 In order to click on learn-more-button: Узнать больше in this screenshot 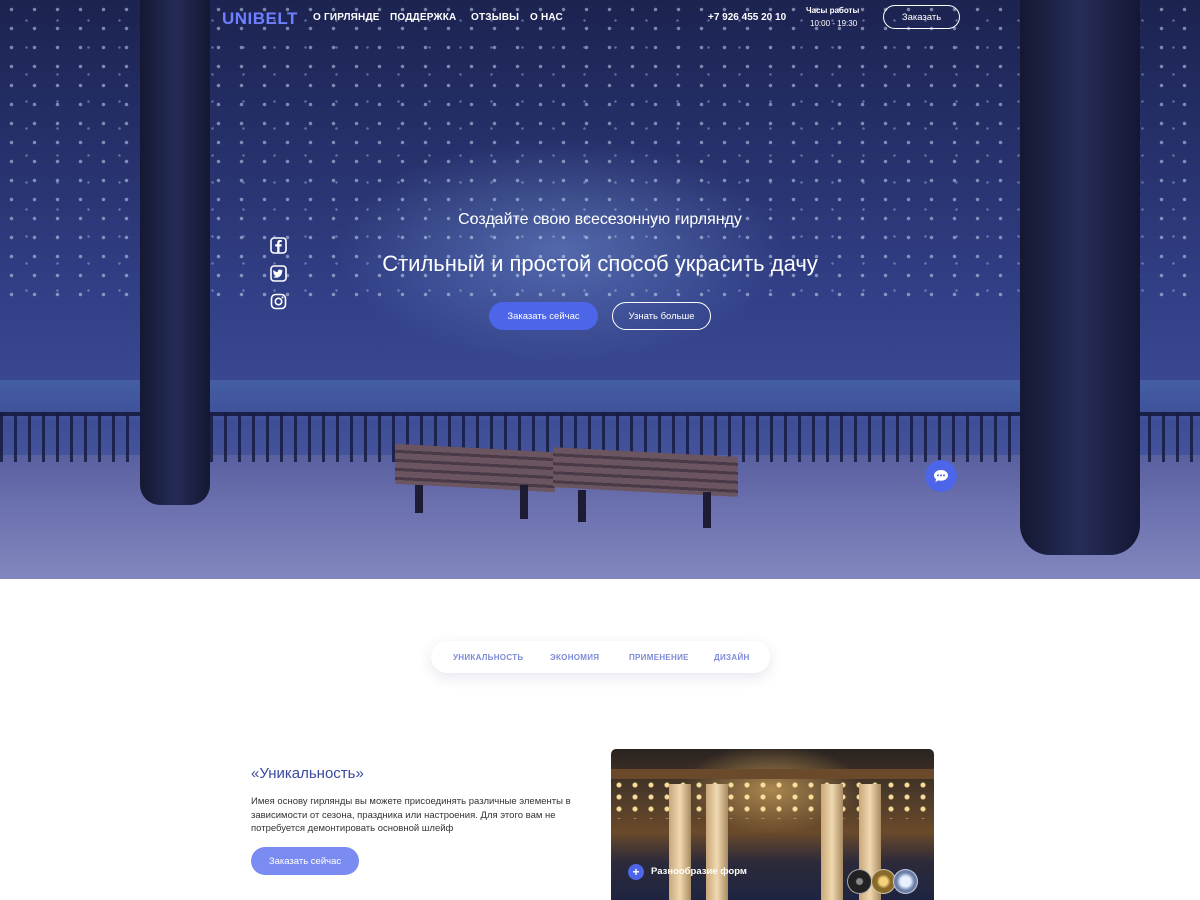, I will do `click(661, 316)`.